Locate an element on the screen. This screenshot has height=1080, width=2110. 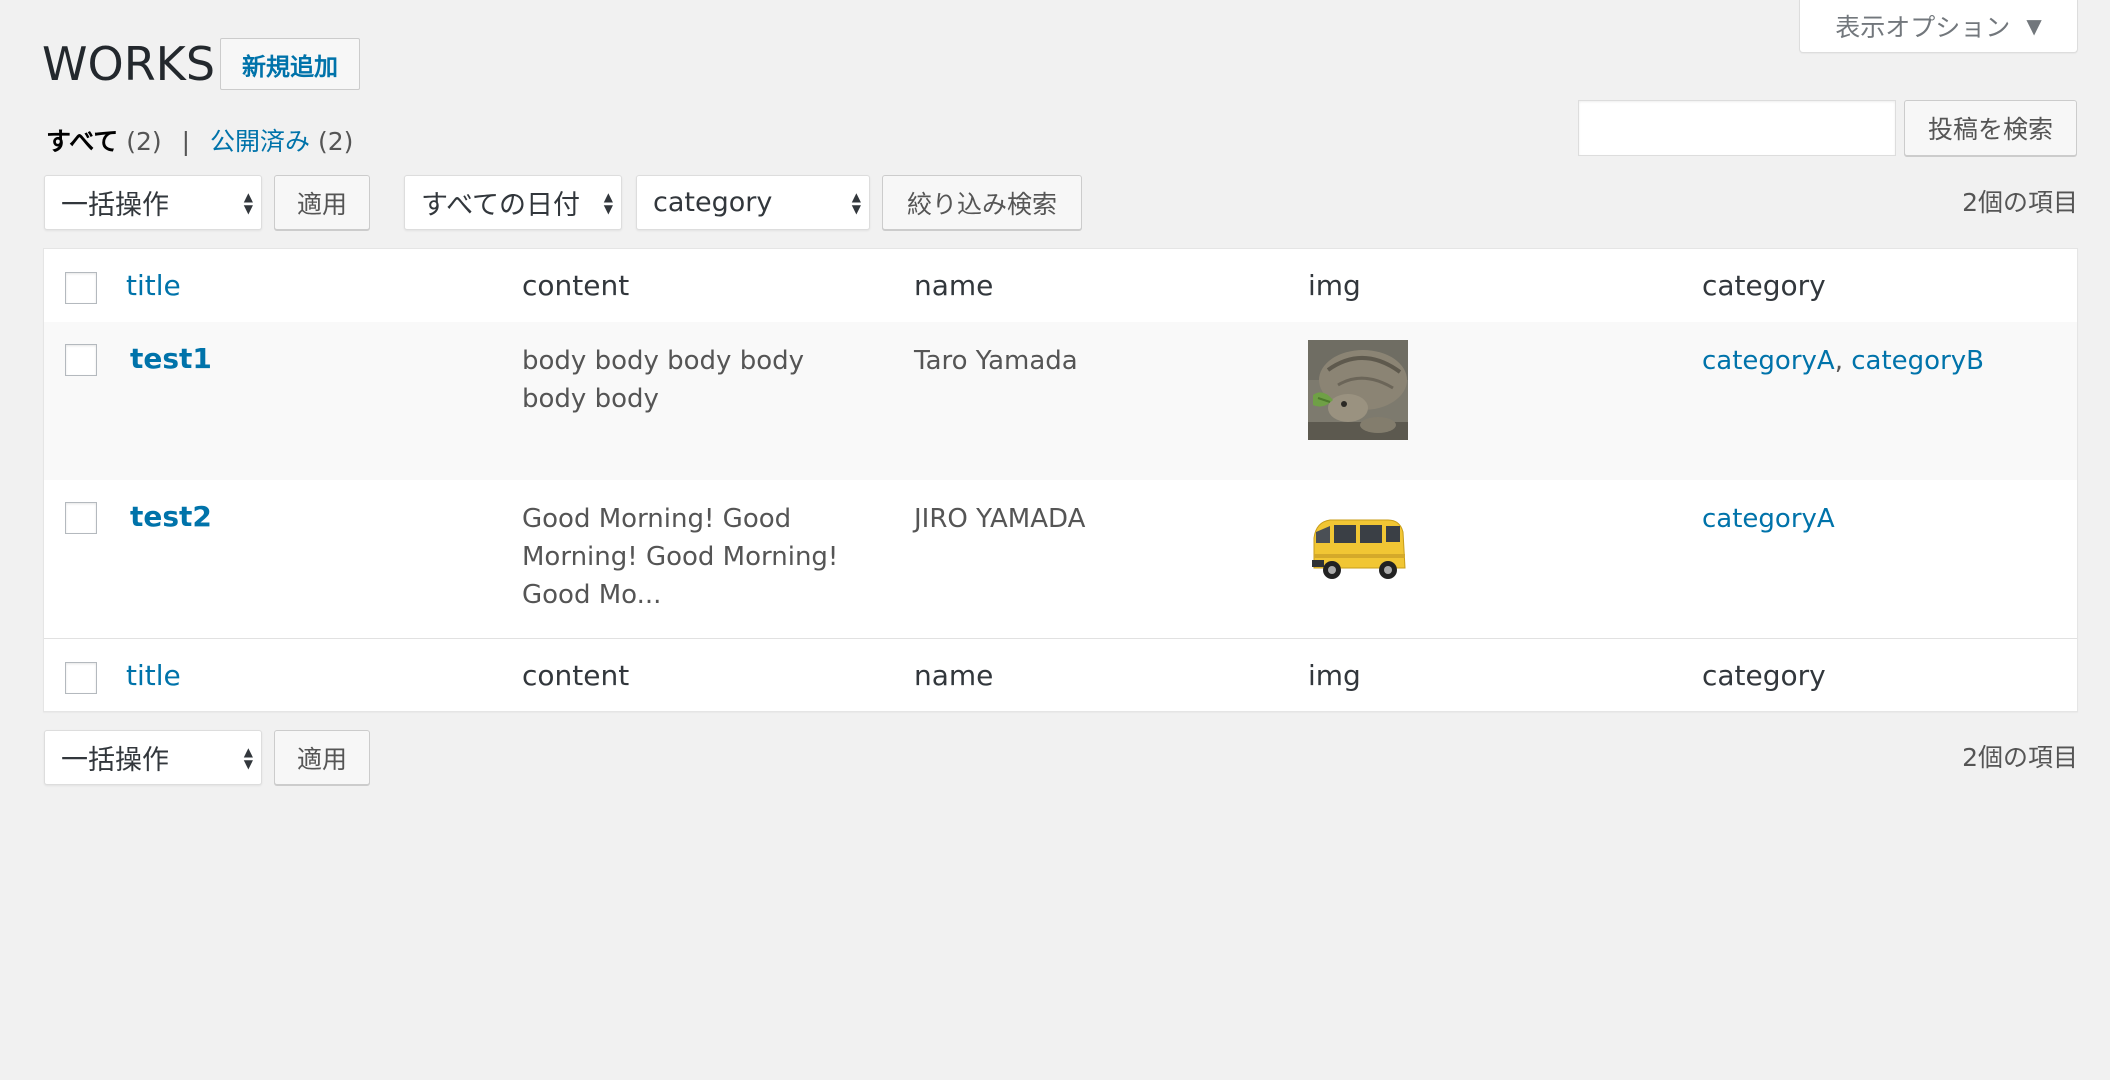
items-count-top: 2個の項目 is located at coordinates (2020, 202).